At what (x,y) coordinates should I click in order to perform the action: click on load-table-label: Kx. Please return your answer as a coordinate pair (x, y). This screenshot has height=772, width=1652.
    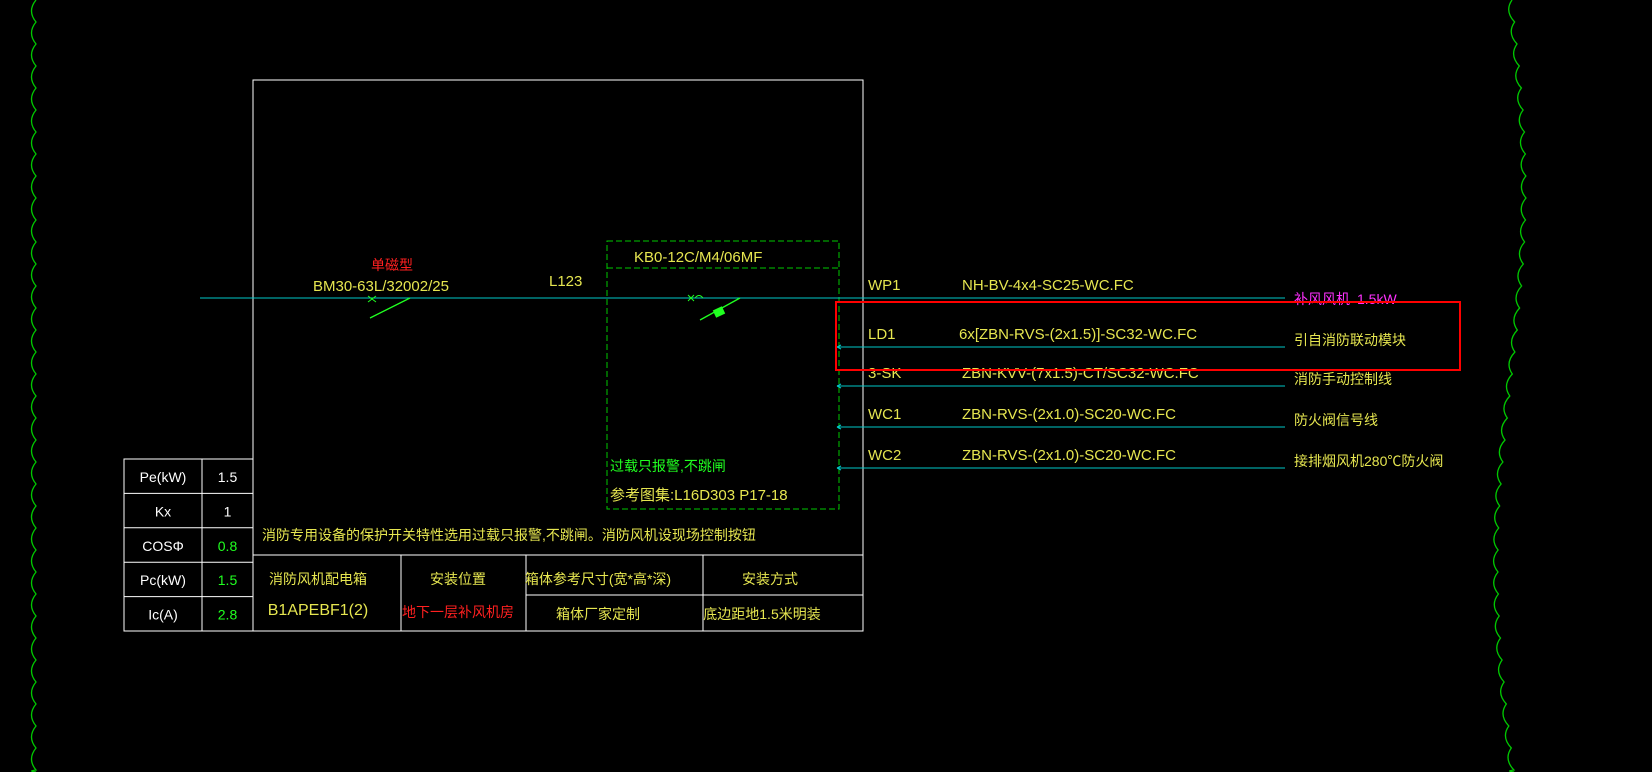
    Looking at the image, I should click on (163, 511).